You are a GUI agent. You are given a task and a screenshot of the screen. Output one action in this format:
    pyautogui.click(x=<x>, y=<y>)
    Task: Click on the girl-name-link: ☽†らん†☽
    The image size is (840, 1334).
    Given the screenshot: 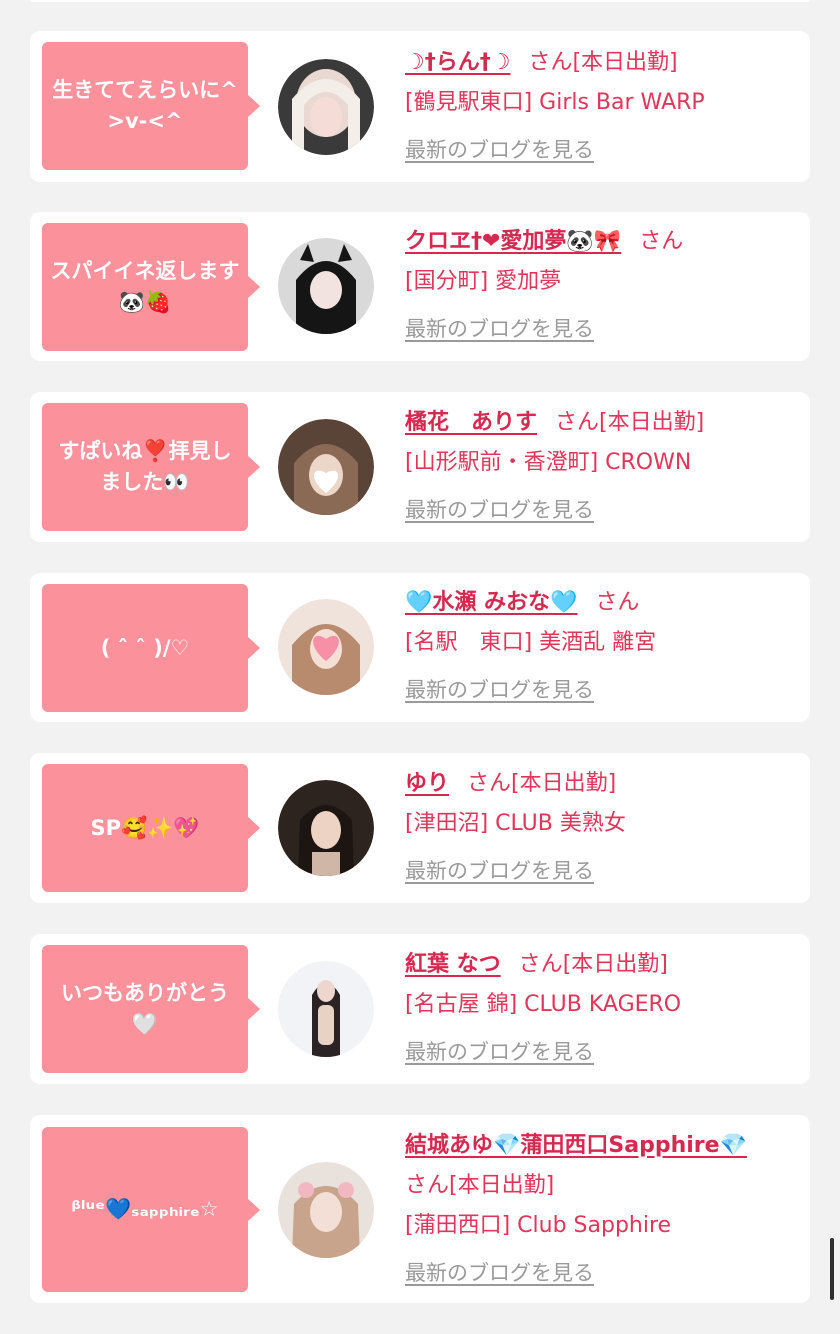 What is the action you would take?
    pyautogui.click(x=457, y=62)
    